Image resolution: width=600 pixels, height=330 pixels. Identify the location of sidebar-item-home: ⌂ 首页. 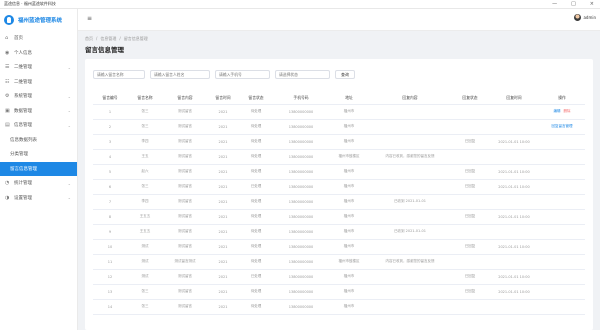
(38, 38).